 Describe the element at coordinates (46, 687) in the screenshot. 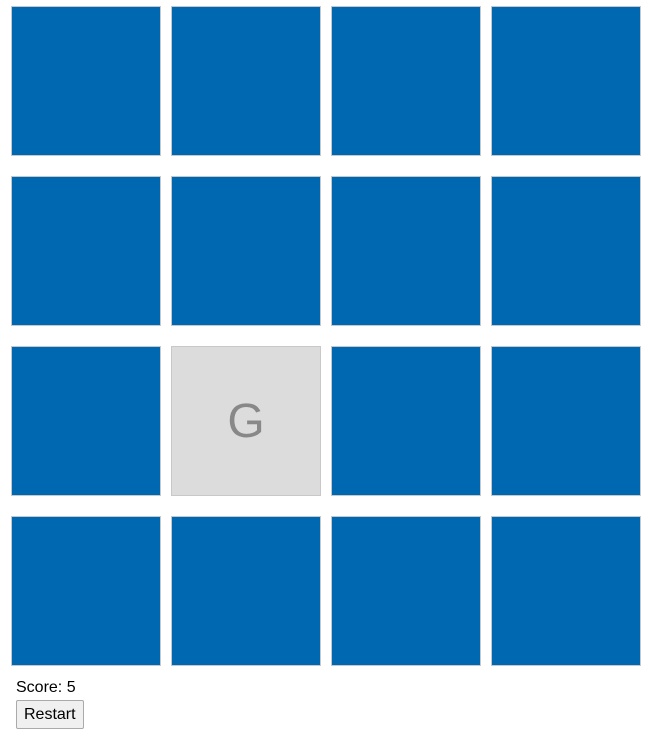

I see `score-text: Score: 5` at that location.